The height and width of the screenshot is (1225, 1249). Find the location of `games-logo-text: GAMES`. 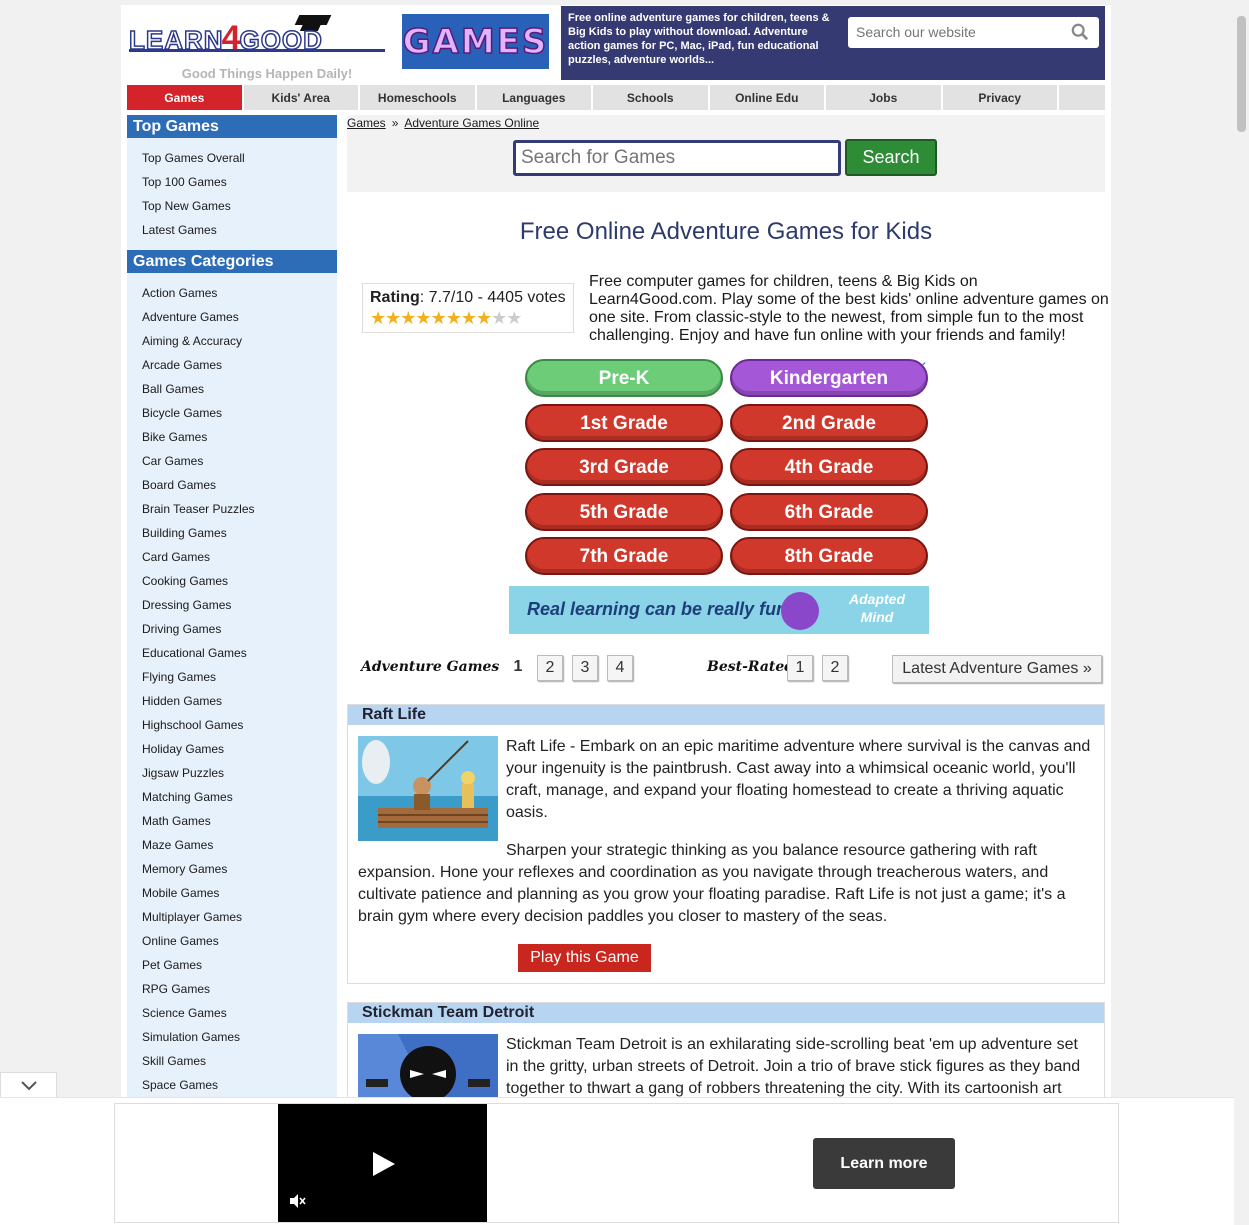

games-logo-text: GAMES is located at coordinates (475, 42).